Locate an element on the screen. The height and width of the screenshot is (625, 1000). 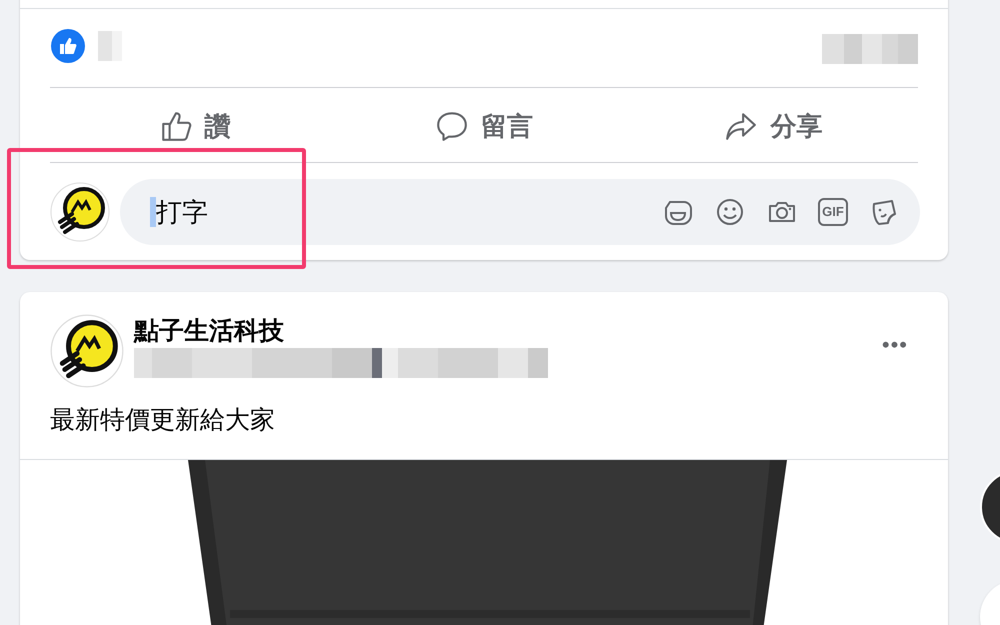
like-button: 讚 is located at coordinates (195, 126).